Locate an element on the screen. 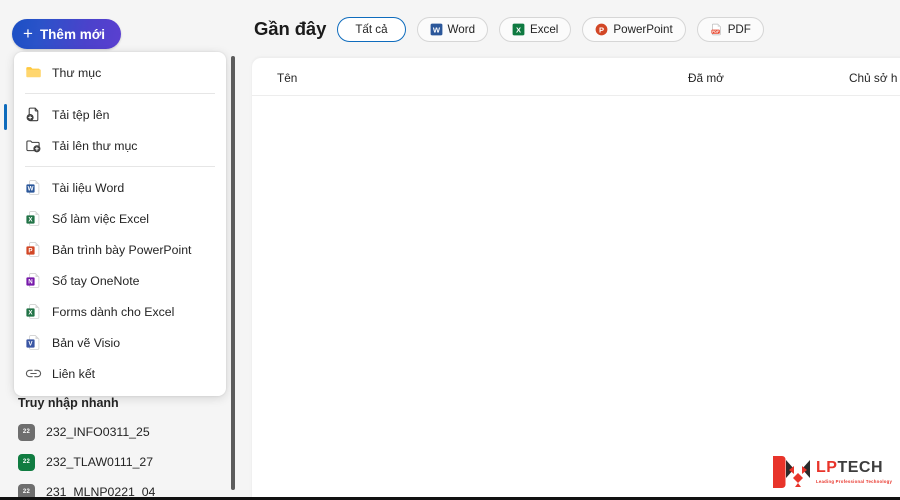 This screenshot has height=500, width=900. left-nav-scrollbar is located at coordinates (233, 276).